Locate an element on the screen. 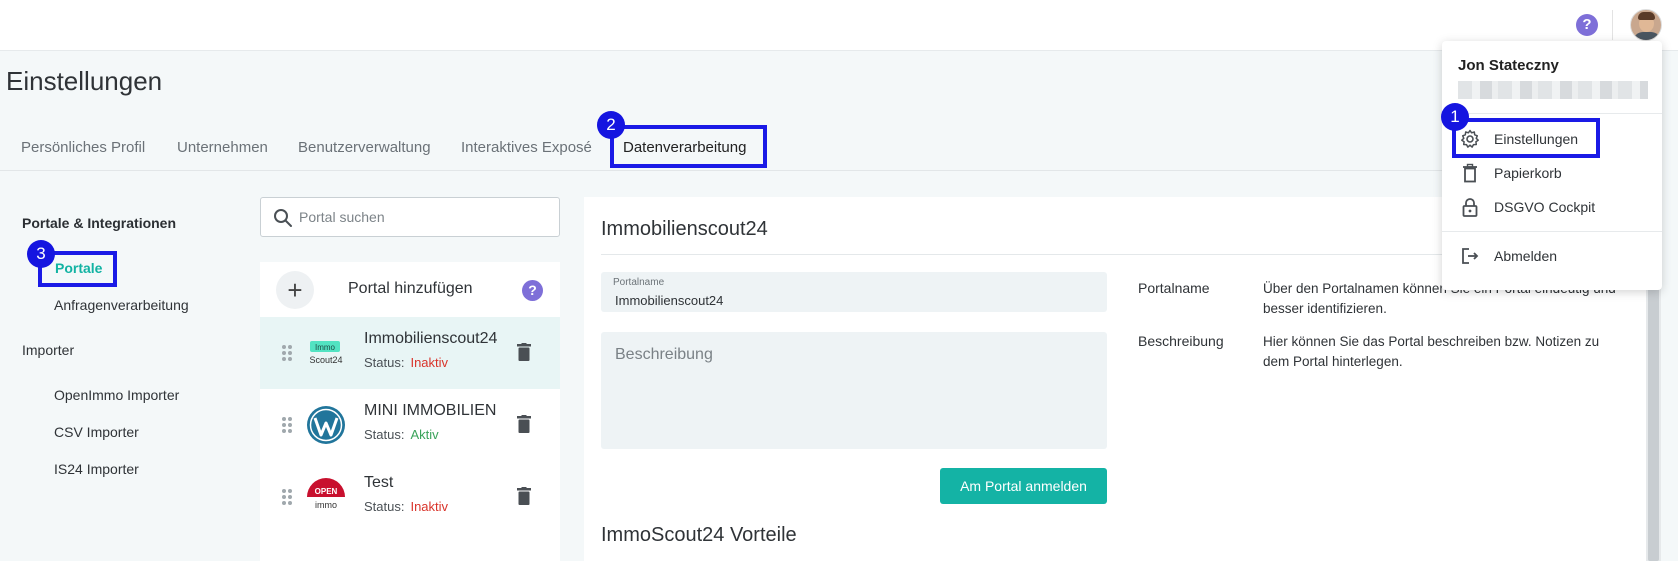  portal-search is located at coordinates (410, 217).